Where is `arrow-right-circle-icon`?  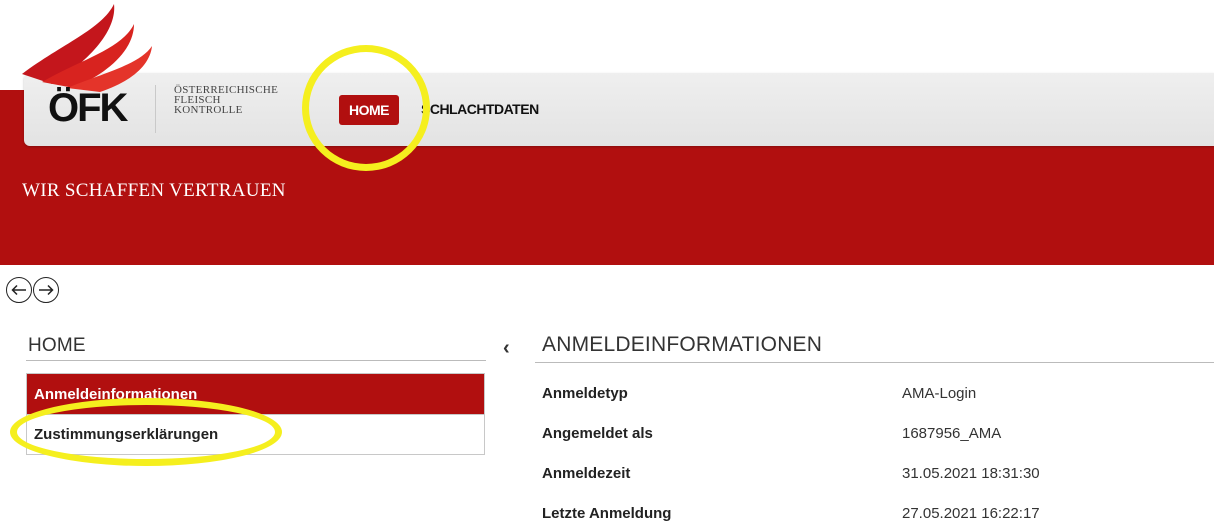 arrow-right-circle-icon is located at coordinates (46, 290).